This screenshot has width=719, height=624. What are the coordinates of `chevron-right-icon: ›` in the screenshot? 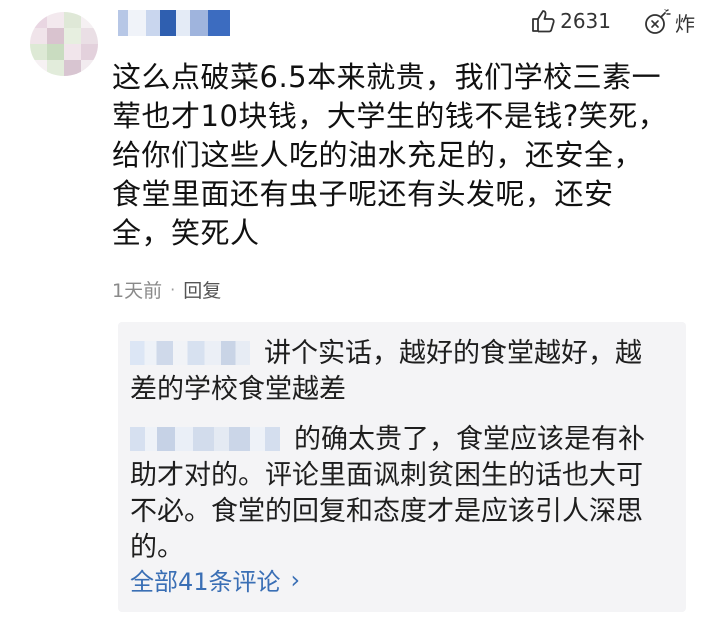 It's located at (295, 579).